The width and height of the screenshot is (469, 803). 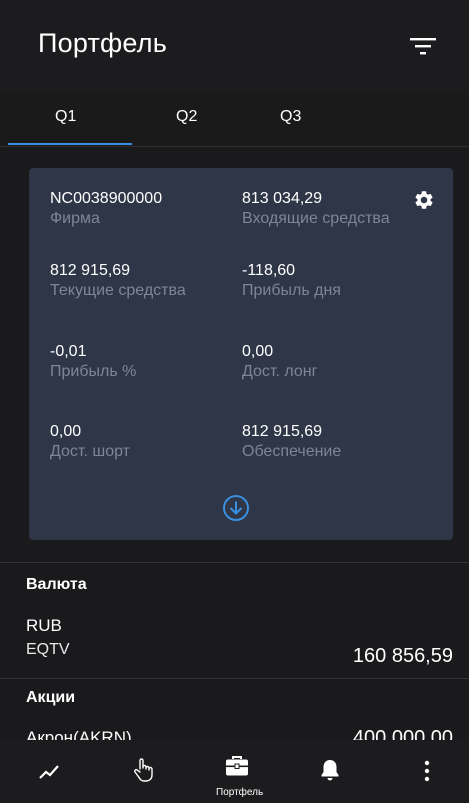 I want to click on tab-q3: Q3, so click(x=290, y=117).